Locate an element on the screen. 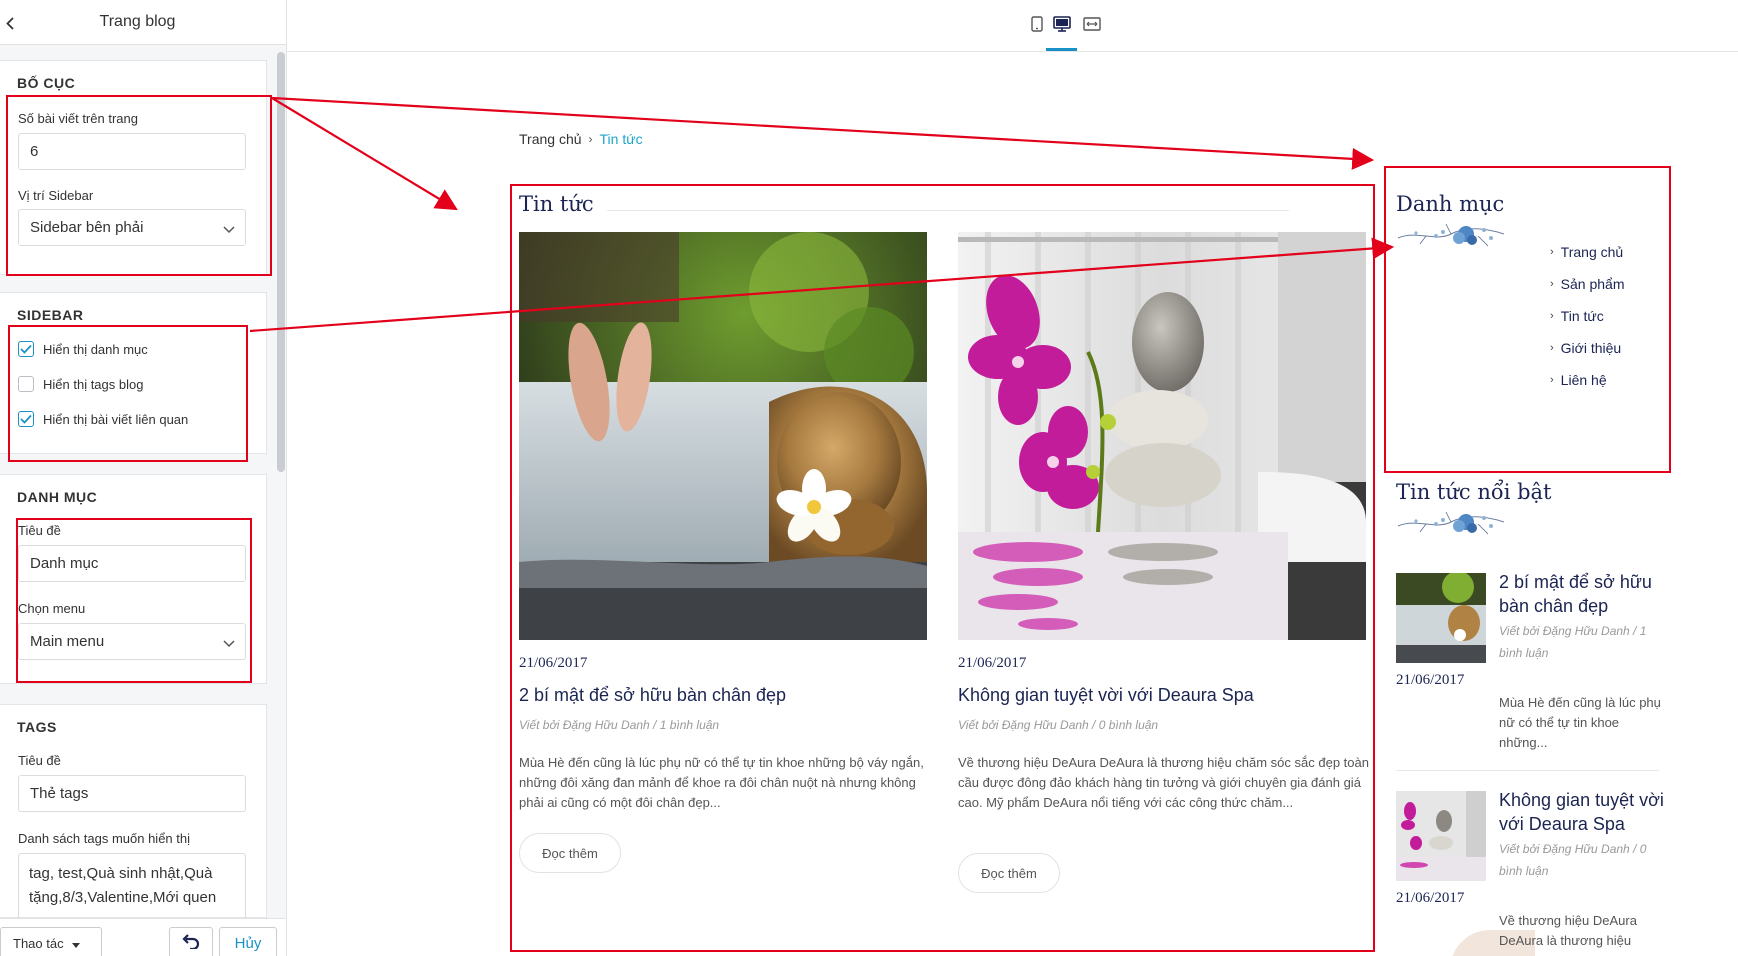  spa-woman-thumbnail is located at coordinates (1441, 618).